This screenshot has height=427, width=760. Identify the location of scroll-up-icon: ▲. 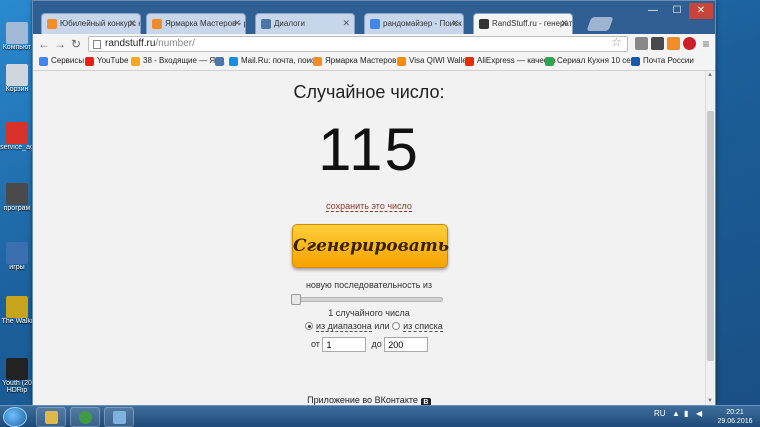
(710, 75).